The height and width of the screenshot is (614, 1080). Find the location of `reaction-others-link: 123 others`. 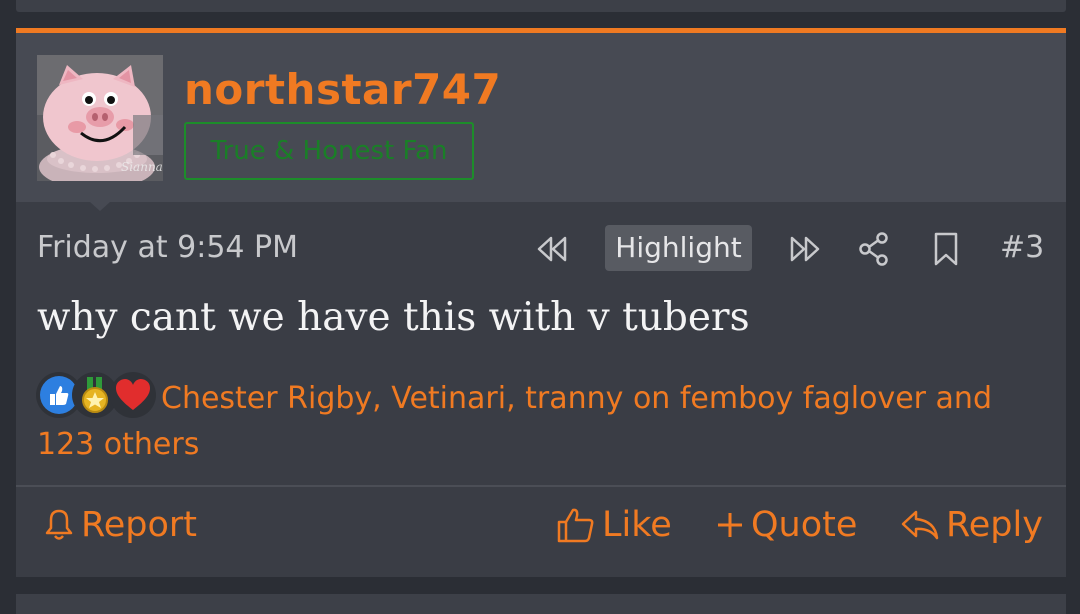

reaction-others-link: 123 others is located at coordinates (118, 444).